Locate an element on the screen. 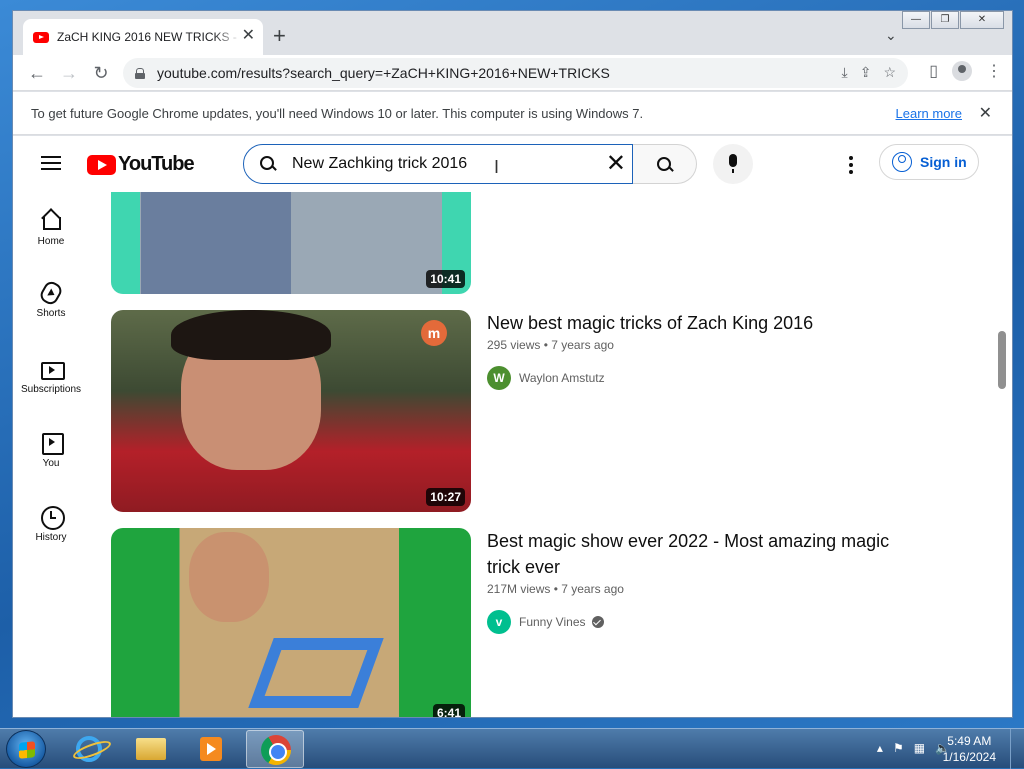 This screenshot has height=769, width=1024. search-button is located at coordinates (665, 164).